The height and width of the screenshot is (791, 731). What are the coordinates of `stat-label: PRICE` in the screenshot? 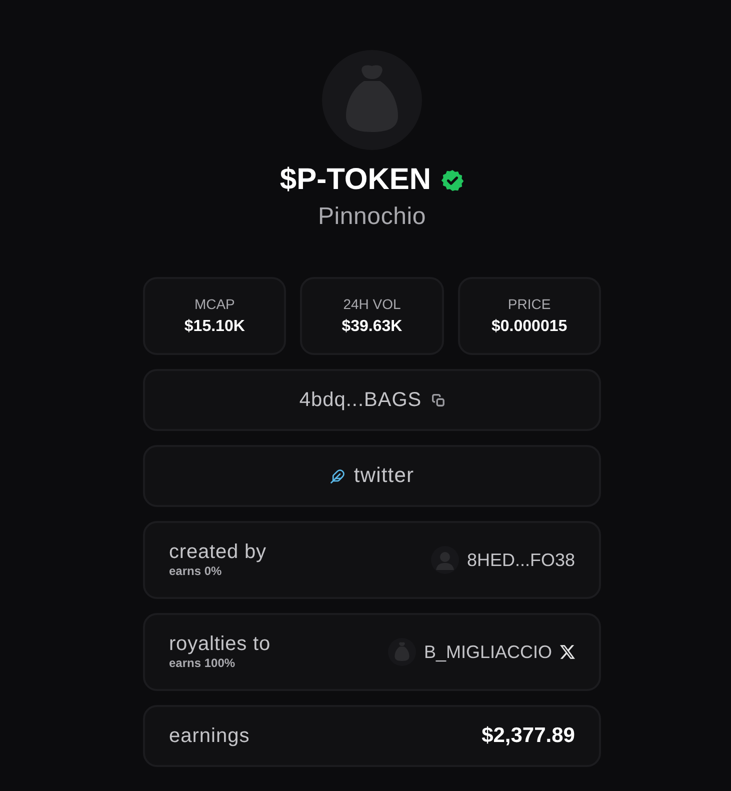 It's located at (529, 304).